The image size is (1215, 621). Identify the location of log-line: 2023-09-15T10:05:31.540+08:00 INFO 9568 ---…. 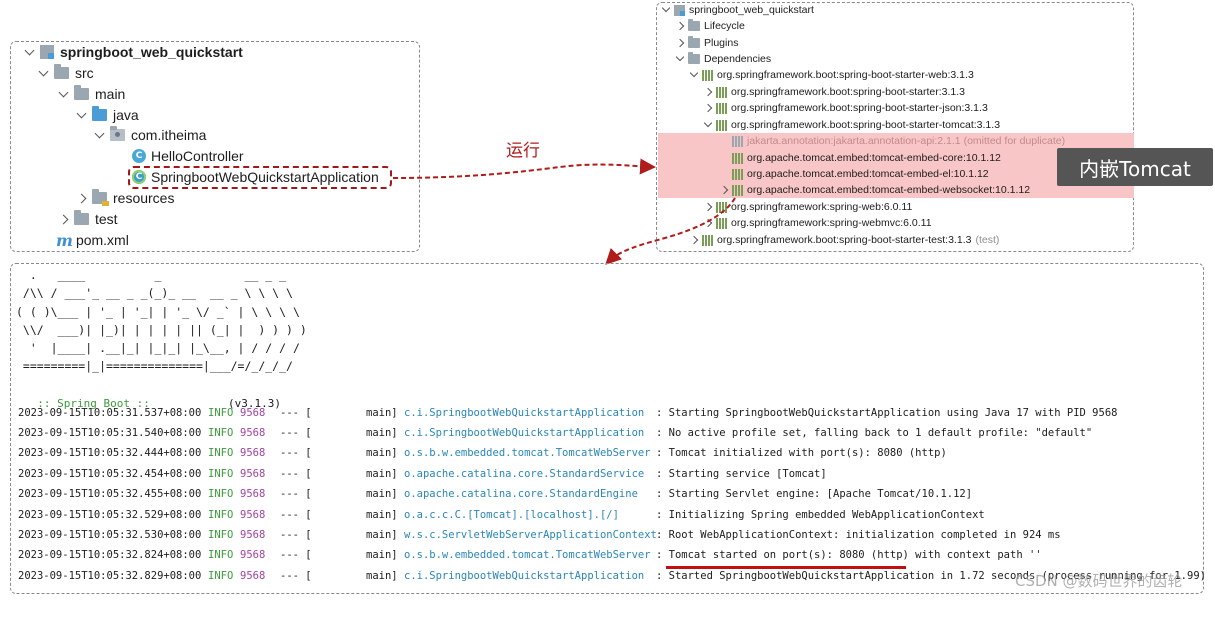
(555, 433).